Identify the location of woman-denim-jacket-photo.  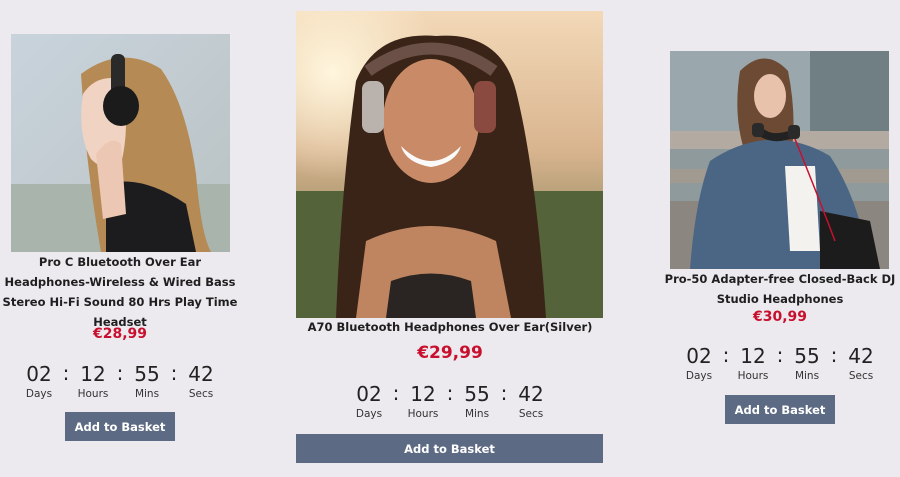
(779, 160).